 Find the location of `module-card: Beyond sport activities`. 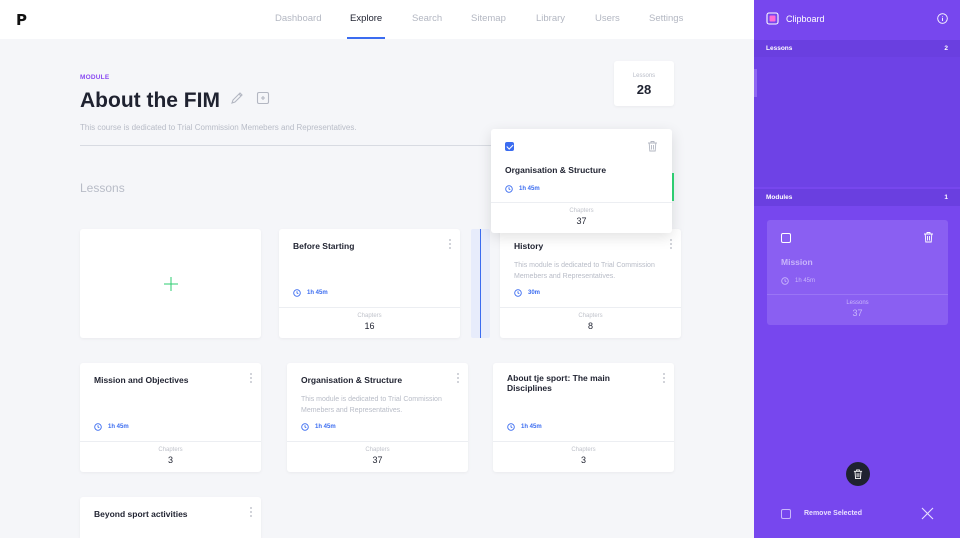

module-card: Beyond sport activities is located at coordinates (170, 517).